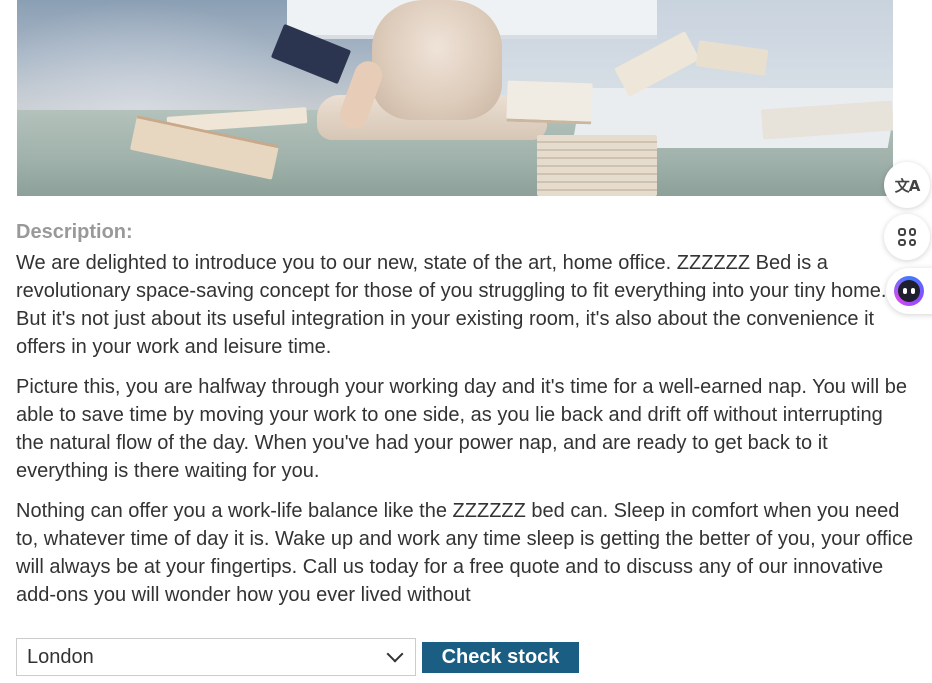 The image size is (932, 683). Describe the element at coordinates (168, 471) in the screenshot. I see `description-line: everything is there waiting for you.` at that location.